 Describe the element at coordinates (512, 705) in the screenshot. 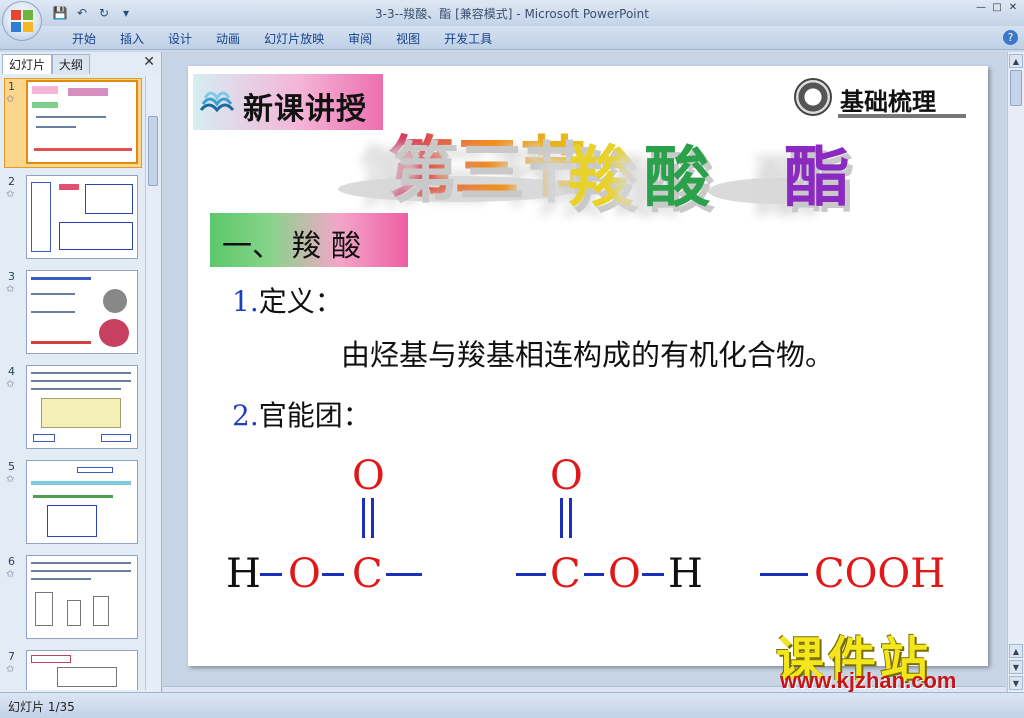

I see `status-bar: 幻灯片 1/35` at that location.